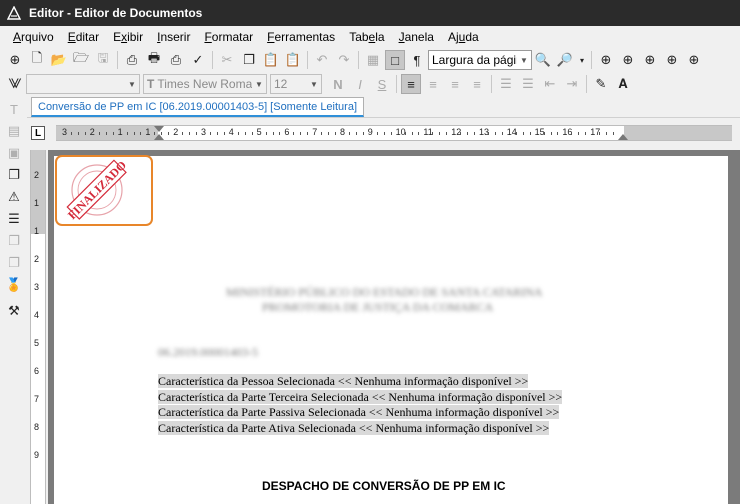 This screenshot has width=740, height=504. I want to click on copy-icon: ❐, so click(249, 60).